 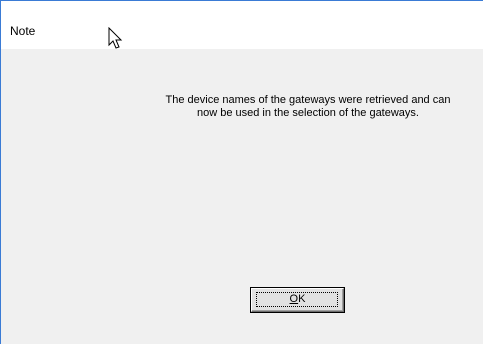 What do you see at coordinates (302, 299) in the screenshot?
I see `ok-label-rest: K` at bounding box center [302, 299].